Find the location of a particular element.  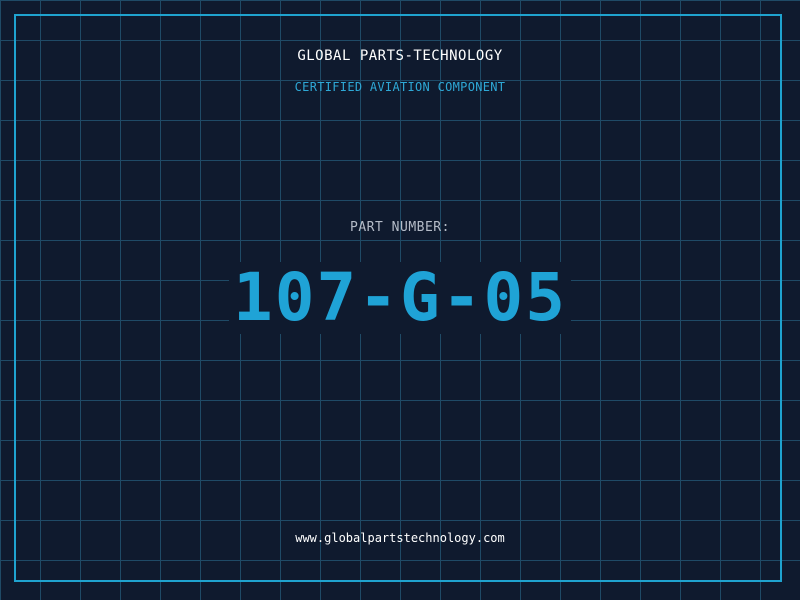

brand-name: GLOBAL PARTS-TECHNOLOGY is located at coordinates (400, 56).